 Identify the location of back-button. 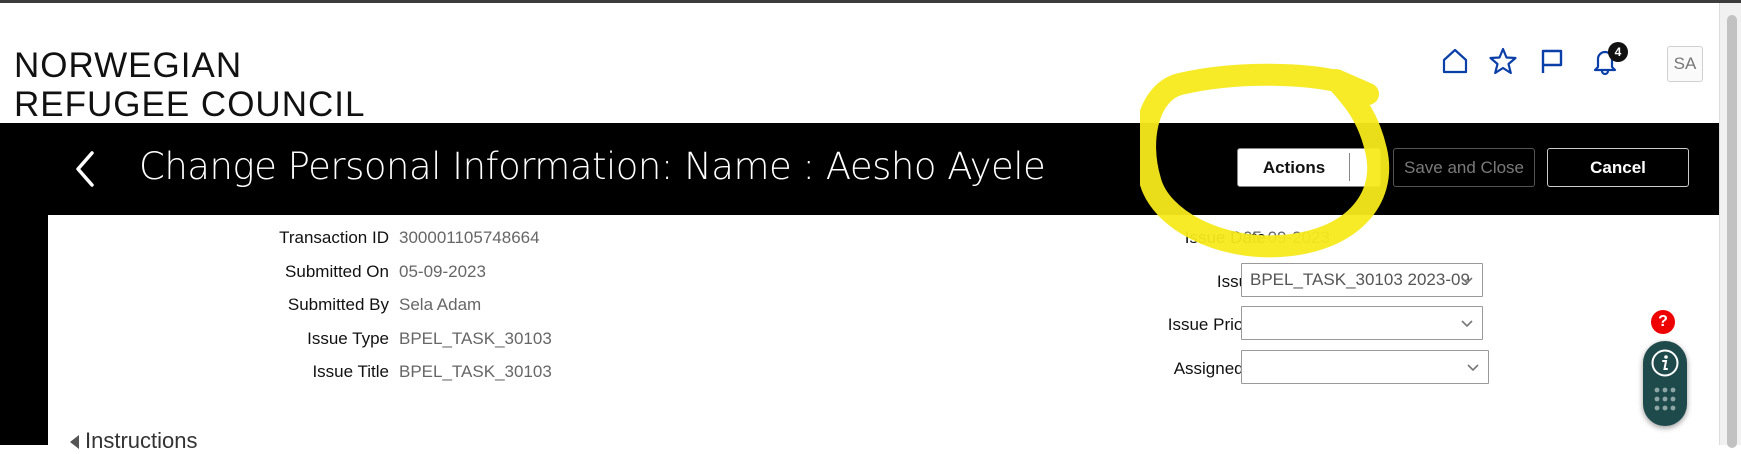
(86, 169).